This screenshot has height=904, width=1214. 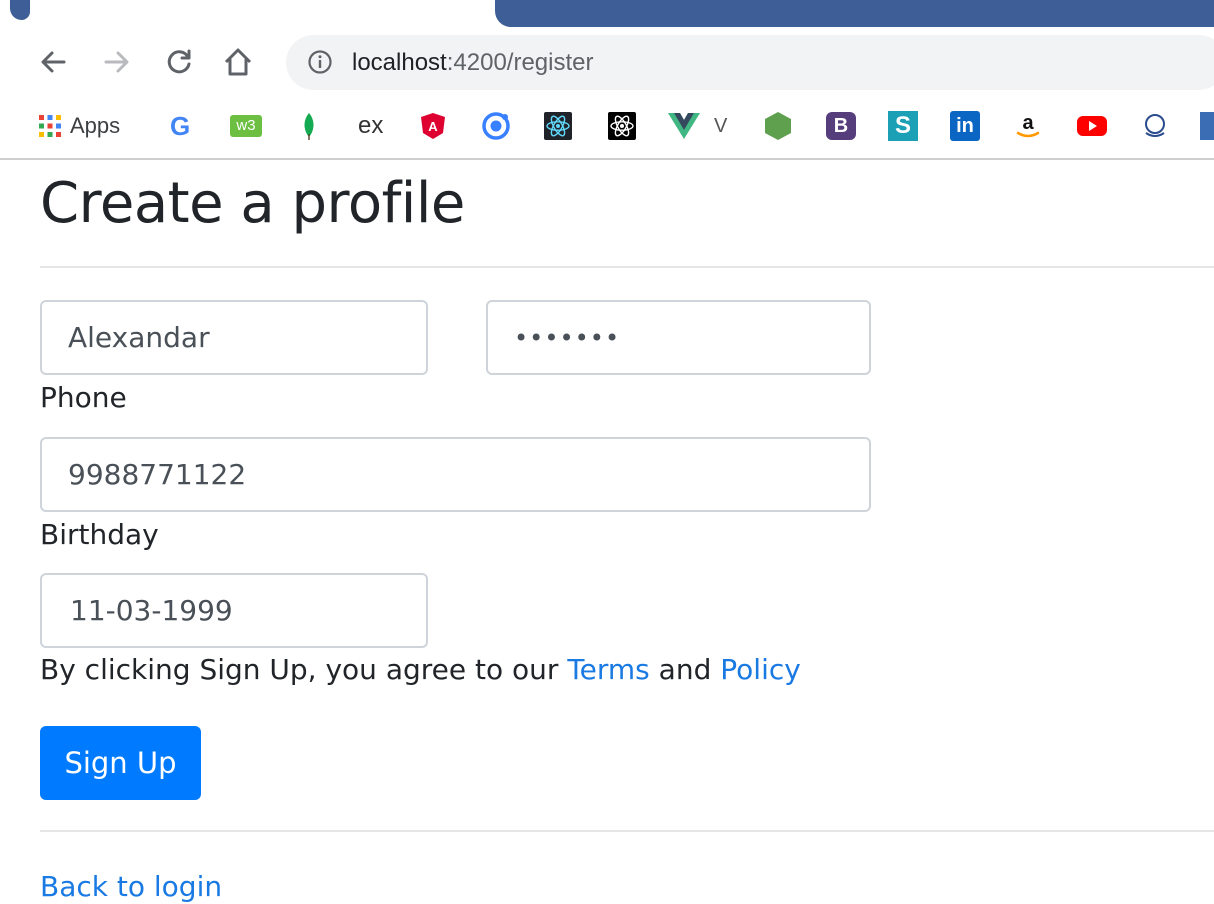 I want to click on angular-icon: A, so click(x=433, y=126).